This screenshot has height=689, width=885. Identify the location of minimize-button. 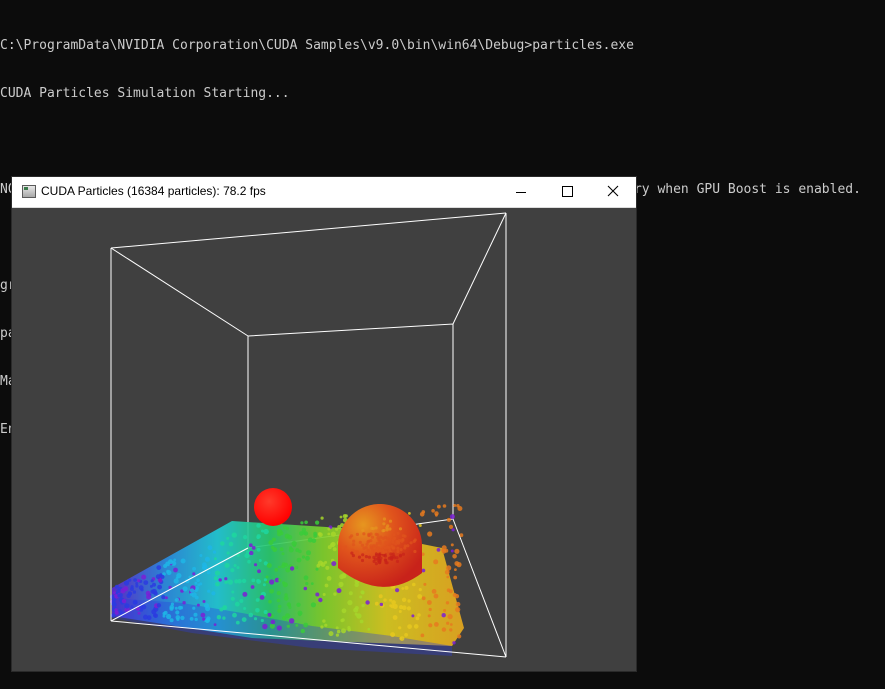
(521, 192).